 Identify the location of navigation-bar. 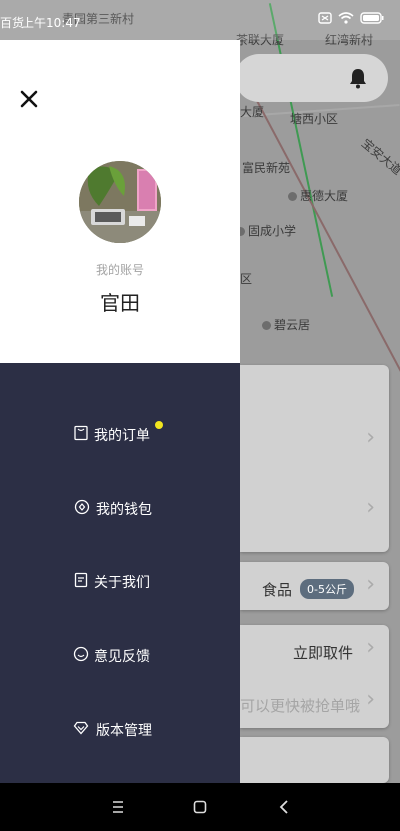
(200, 807).